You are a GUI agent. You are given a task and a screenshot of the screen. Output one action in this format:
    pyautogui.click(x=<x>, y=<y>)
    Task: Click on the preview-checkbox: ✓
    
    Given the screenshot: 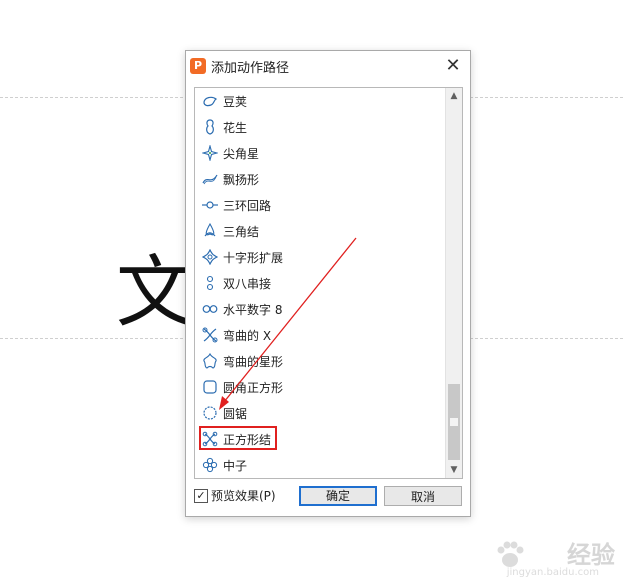 What is the action you would take?
    pyautogui.click(x=201, y=496)
    